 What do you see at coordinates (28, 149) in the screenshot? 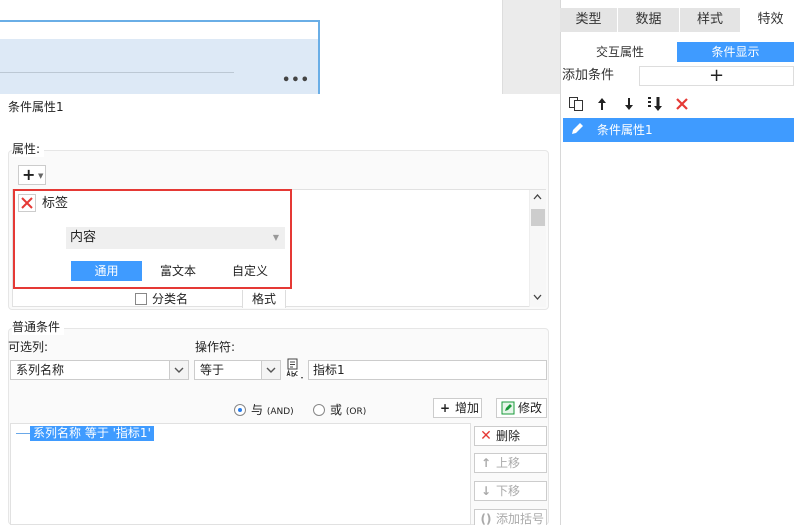
I see `attributes-section-title: 属性:` at bounding box center [28, 149].